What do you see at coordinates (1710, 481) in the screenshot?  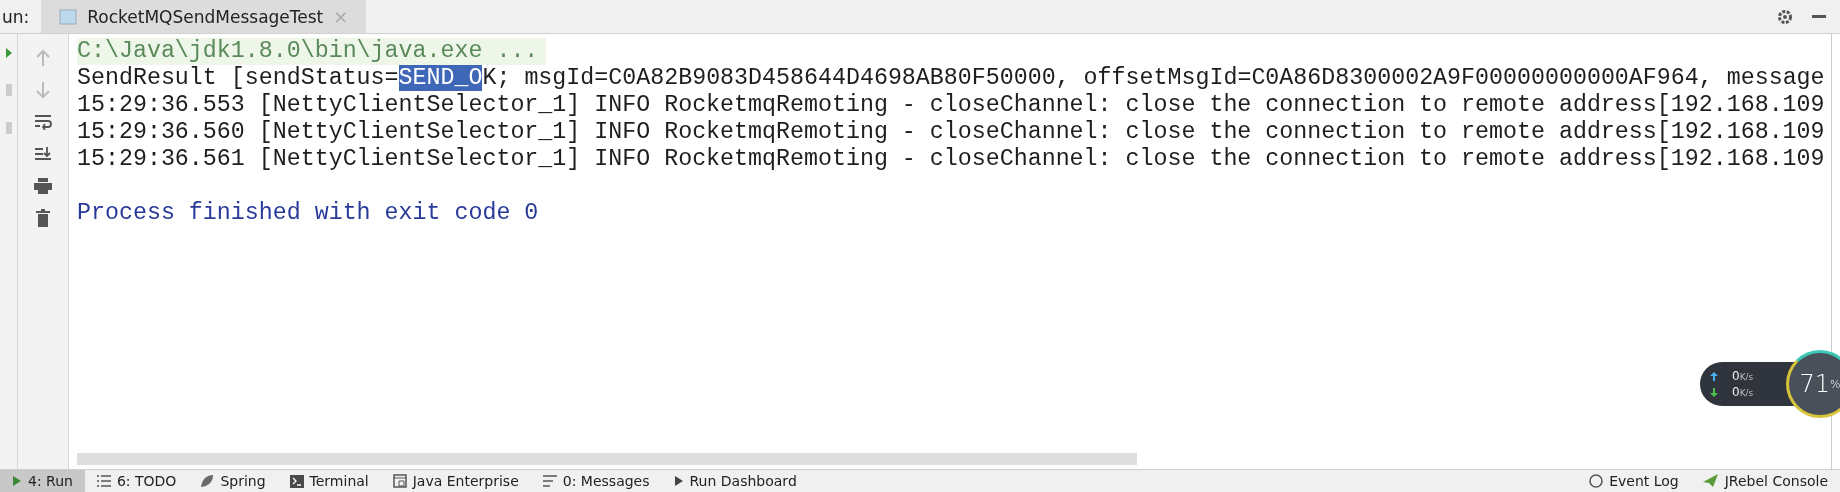 I see `rebel-icon` at bounding box center [1710, 481].